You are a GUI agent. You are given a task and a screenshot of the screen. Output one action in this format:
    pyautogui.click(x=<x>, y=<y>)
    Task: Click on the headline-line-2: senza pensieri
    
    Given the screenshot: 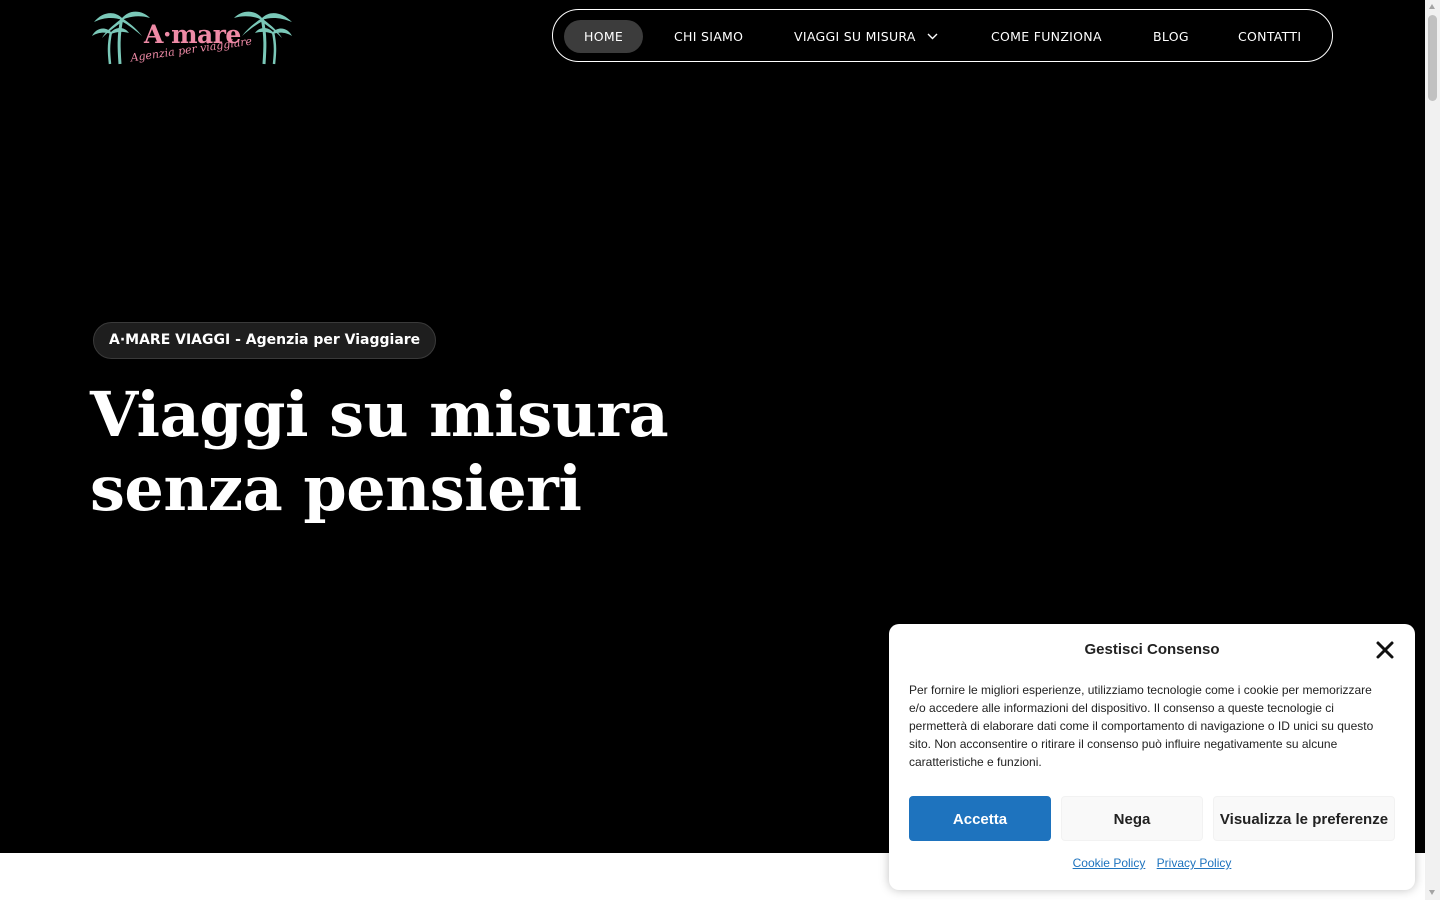 What is the action you would take?
    pyautogui.click(x=336, y=488)
    